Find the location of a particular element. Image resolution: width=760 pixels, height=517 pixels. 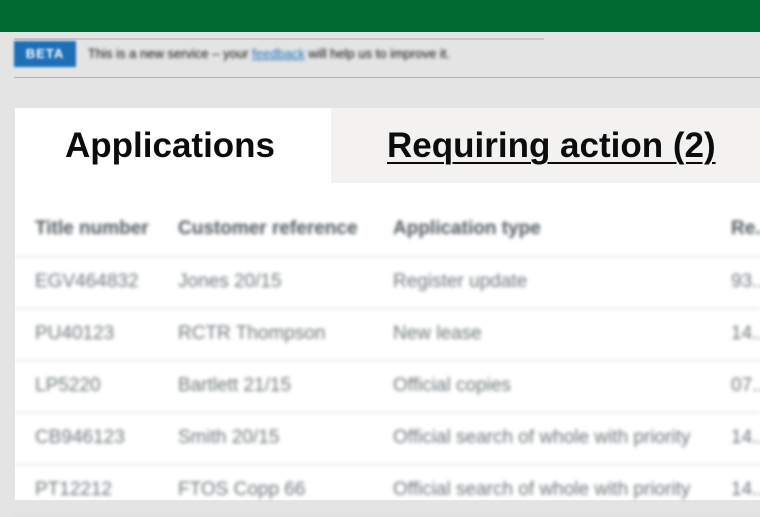

application-type-cell: Register update is located at coordinates (460, 281).